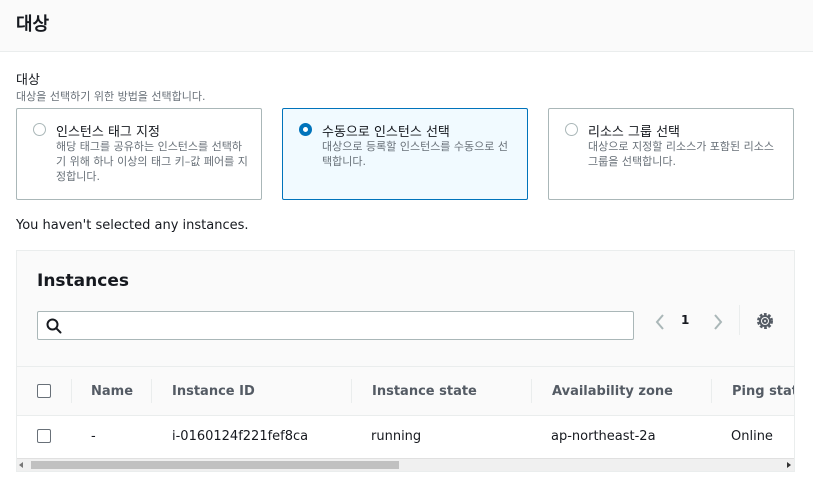 The image size is (813, 490). I want to click on search-input, so click(335, 325).